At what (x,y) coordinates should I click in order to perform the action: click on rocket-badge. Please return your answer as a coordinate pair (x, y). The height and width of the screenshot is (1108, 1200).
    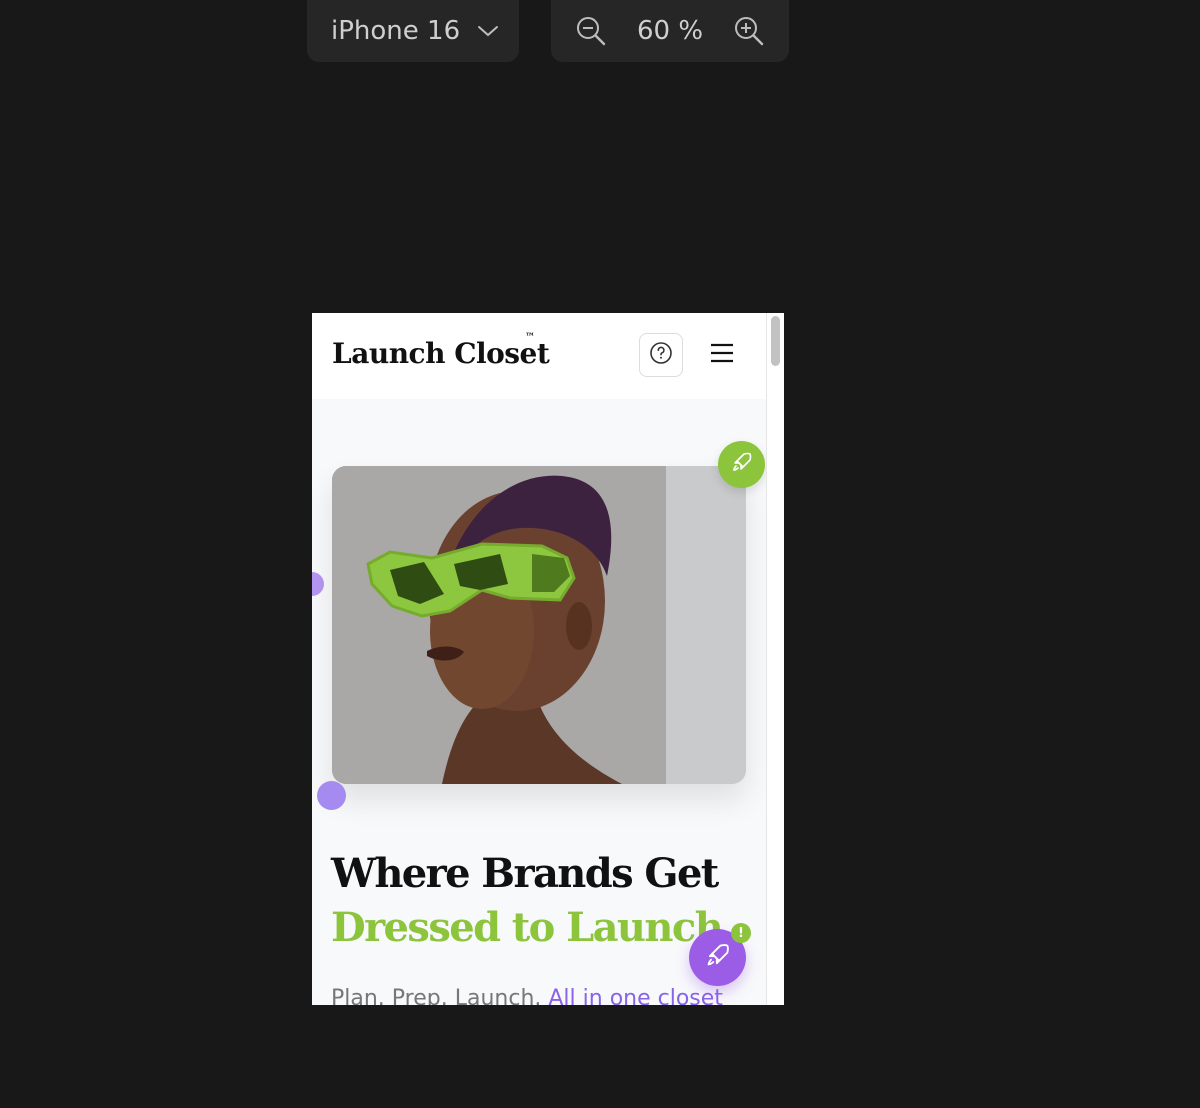
    Looking at the image, I should click on (741, 464).